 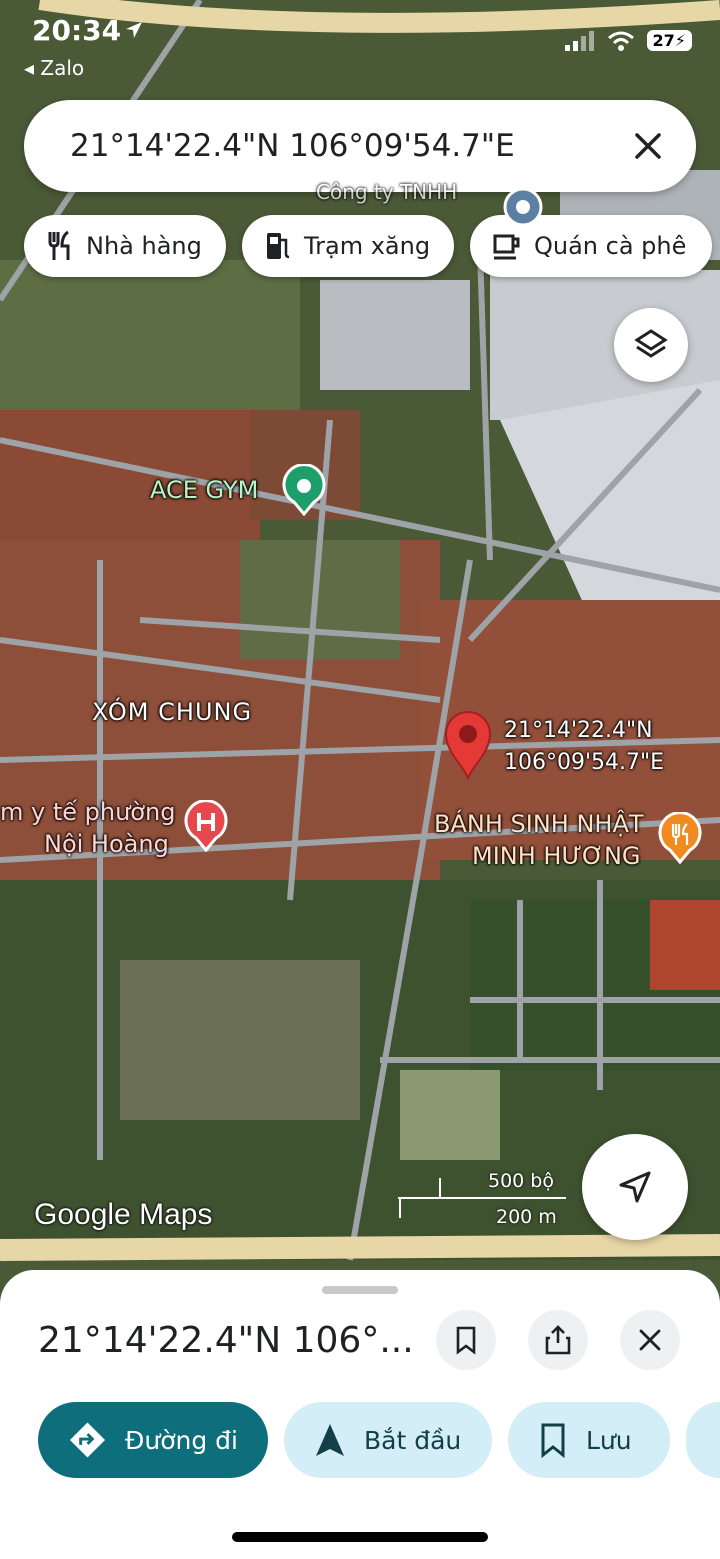 I want to click on place-label-company: Công ty TNHH, so click(x=387, y=192).